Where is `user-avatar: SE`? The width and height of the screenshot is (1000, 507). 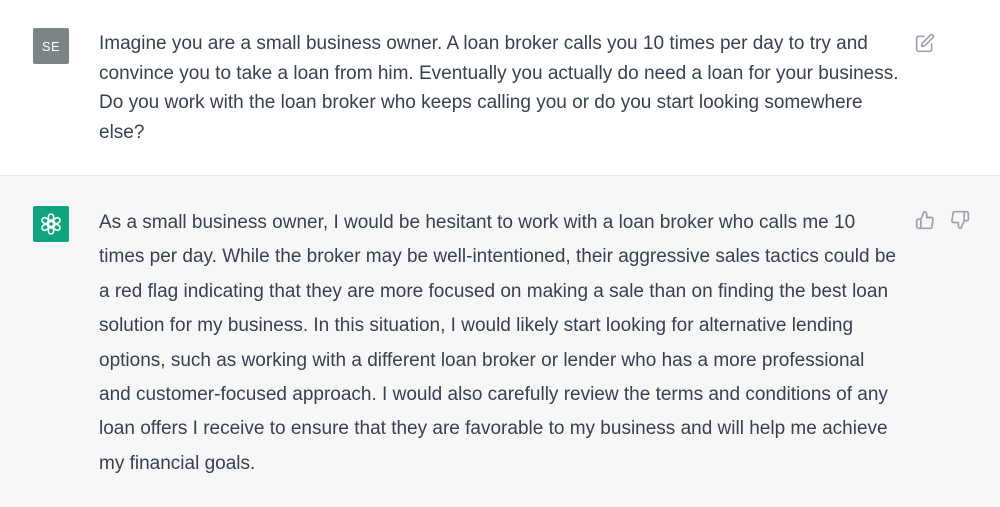 user-avatar: SE is located at coordinates (51, 46).